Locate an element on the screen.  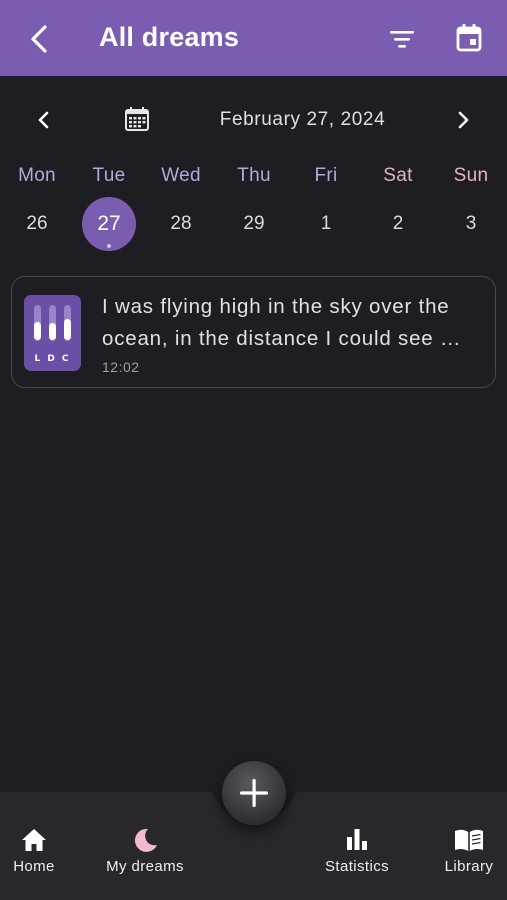
chevron-right-icon is located at coordinates (463, 120).